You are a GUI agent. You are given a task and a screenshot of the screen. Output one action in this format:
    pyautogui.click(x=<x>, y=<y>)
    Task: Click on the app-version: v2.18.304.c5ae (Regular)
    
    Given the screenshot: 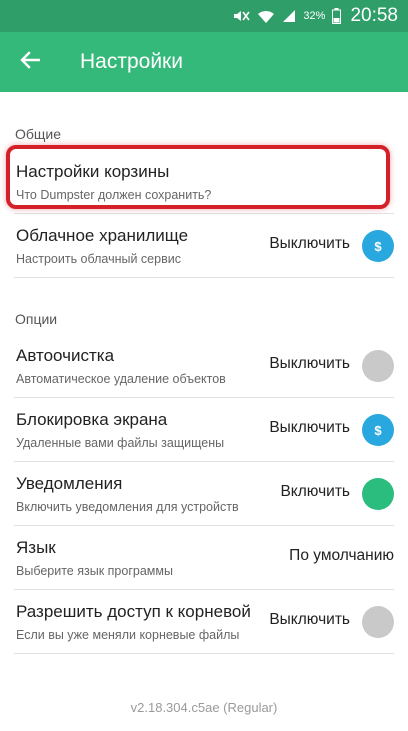 What is the action you would take?
    pyautogui.click(x=204, y=707)
    